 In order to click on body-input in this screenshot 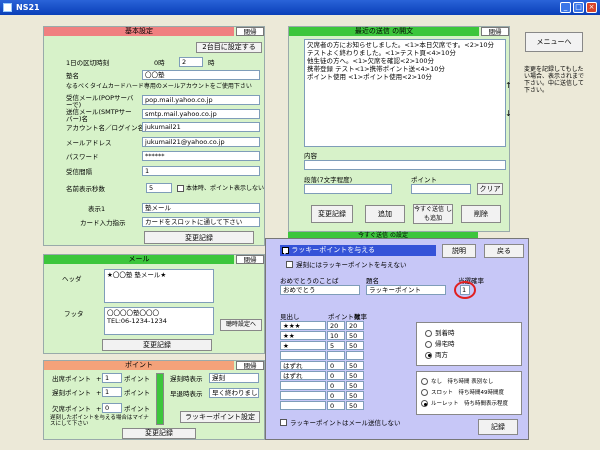, I will do `click(405, 165)`.